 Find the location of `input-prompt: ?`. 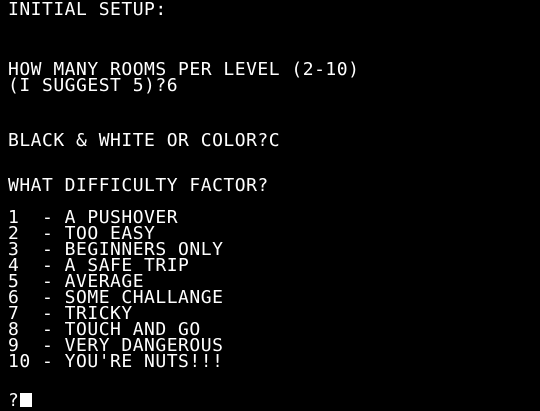

input-prompt: ? is located at coordinates (14, 400).